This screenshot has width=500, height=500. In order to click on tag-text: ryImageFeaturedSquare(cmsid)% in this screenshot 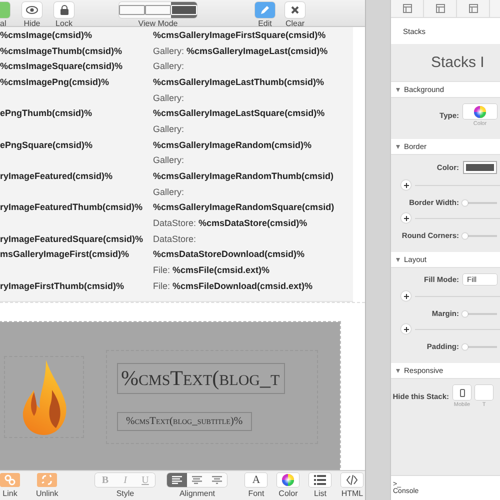, I will do `click(72, 239)`.